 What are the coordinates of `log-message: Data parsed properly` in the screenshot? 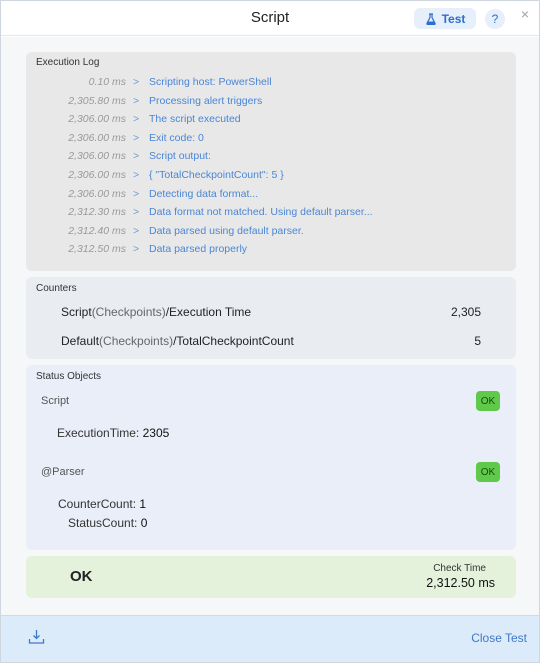 It's located at (198, 249).